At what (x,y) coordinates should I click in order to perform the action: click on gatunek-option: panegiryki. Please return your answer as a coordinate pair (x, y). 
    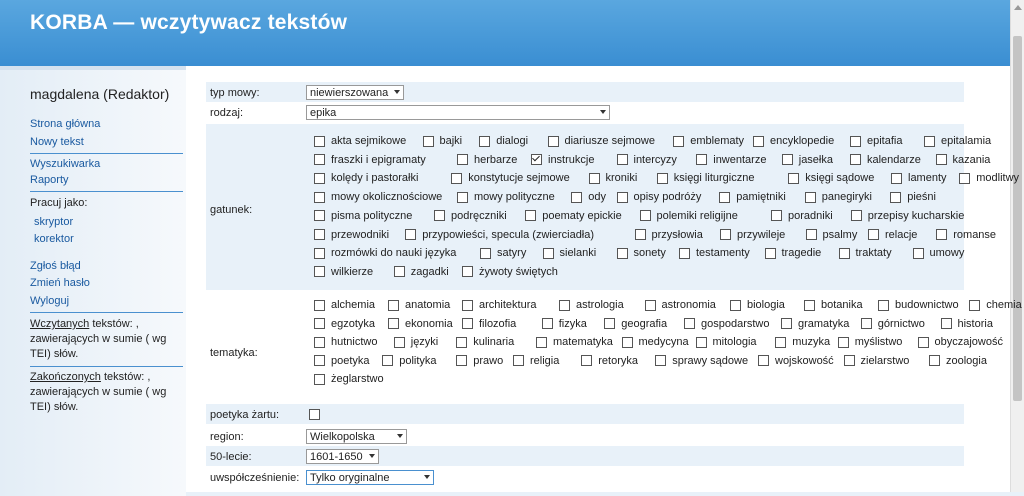
    Looking at the image, I should click on (838, 197).